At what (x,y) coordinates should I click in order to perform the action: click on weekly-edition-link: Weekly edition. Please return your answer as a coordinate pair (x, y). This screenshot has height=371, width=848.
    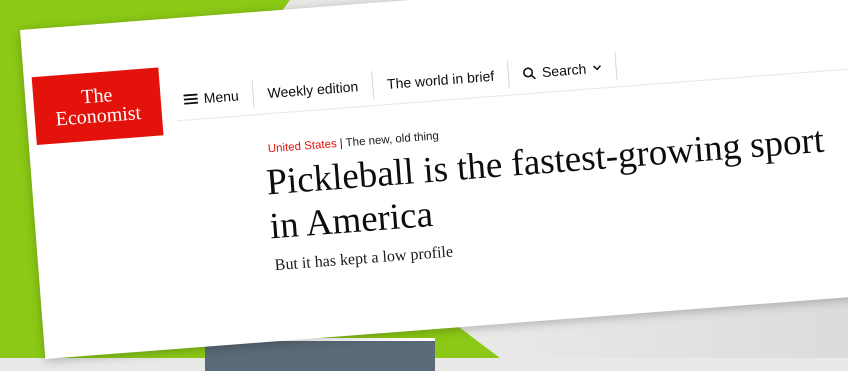
    Looking at the image, I should click on (313, 90).